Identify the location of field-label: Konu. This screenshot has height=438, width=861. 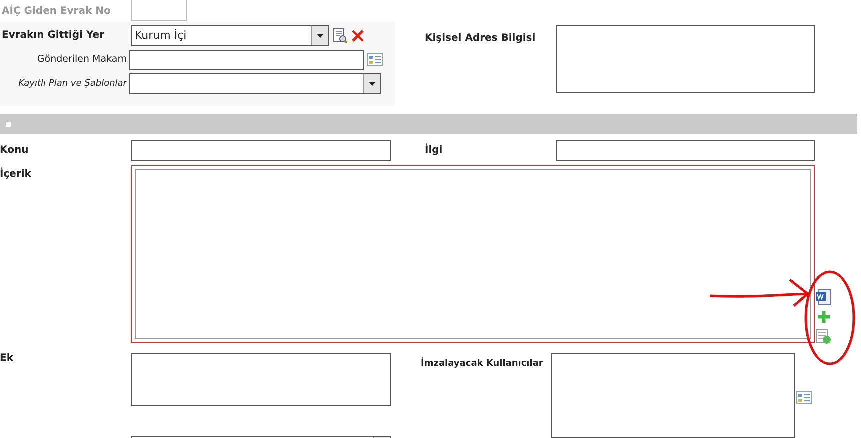
(15, 150).